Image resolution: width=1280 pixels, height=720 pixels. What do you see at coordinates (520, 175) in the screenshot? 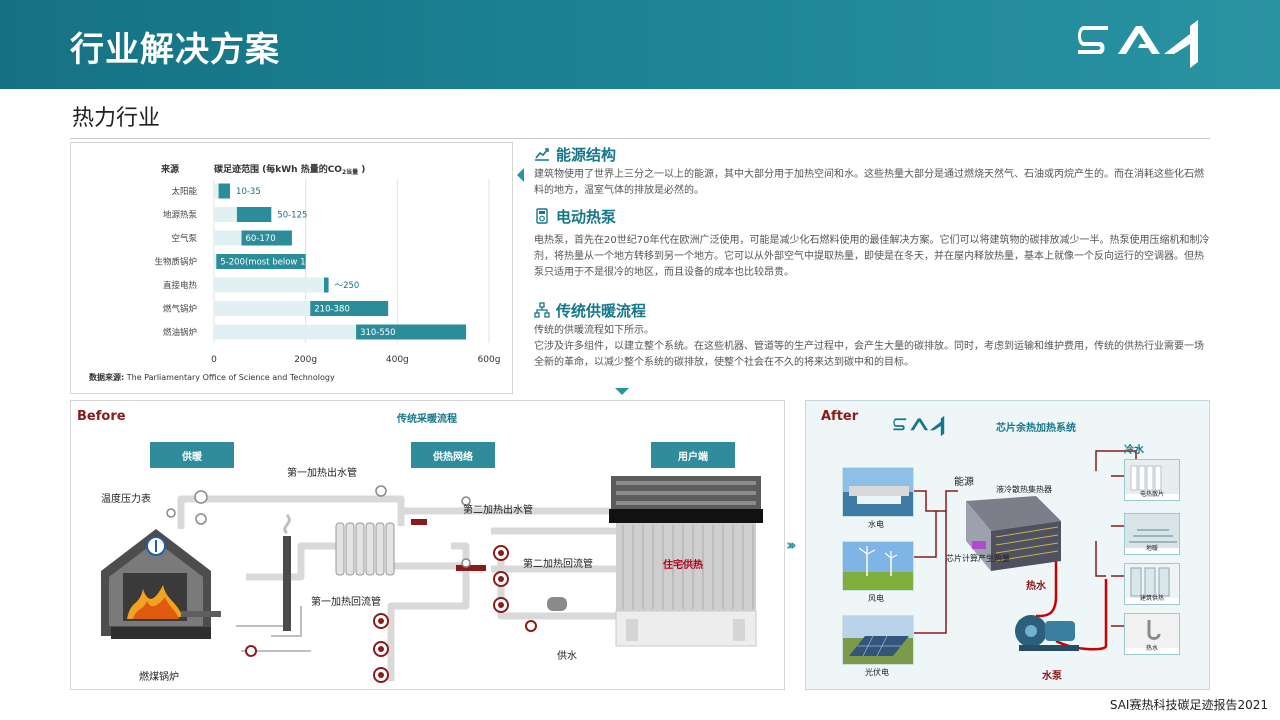
I see `pointer-left-icon` at bounding box center [520, 175].